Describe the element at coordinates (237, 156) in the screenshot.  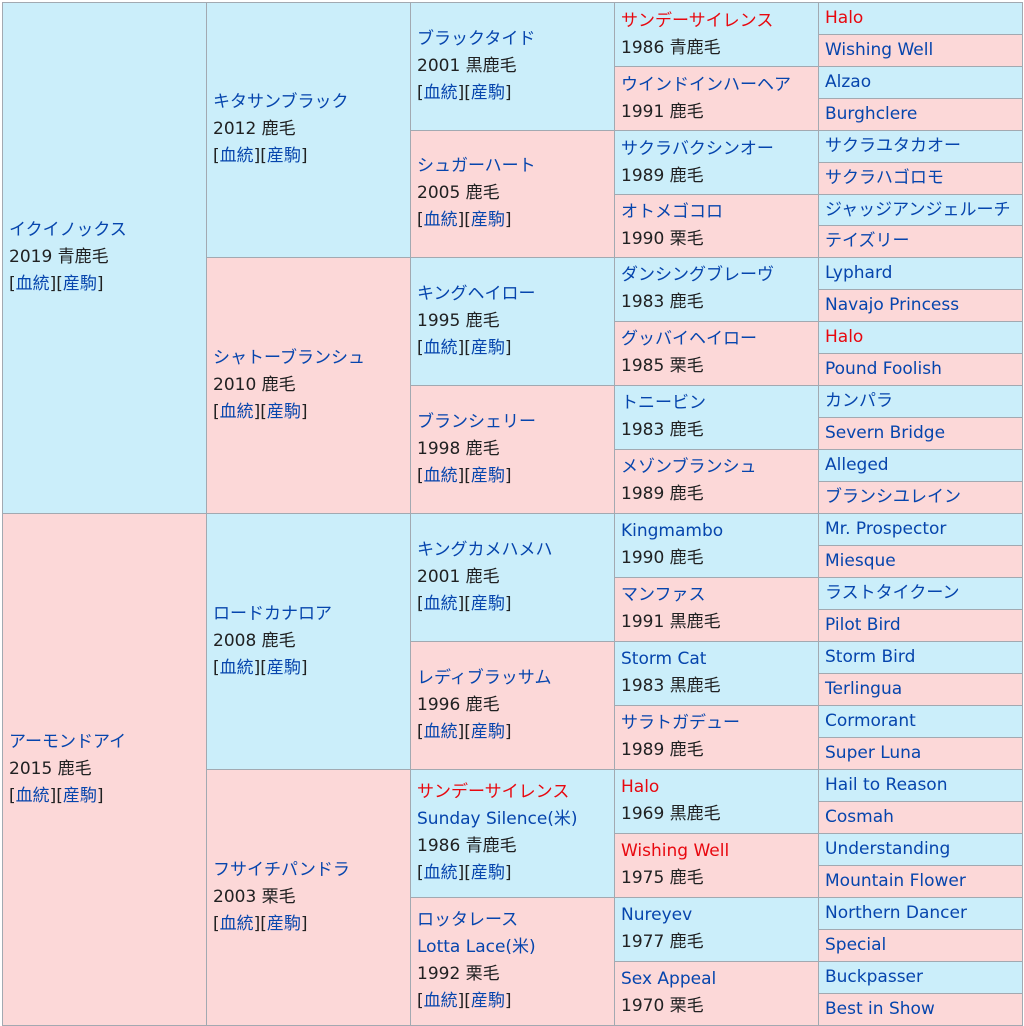
I see `g2-horse-0-bloodline-link: 血統` at that location.